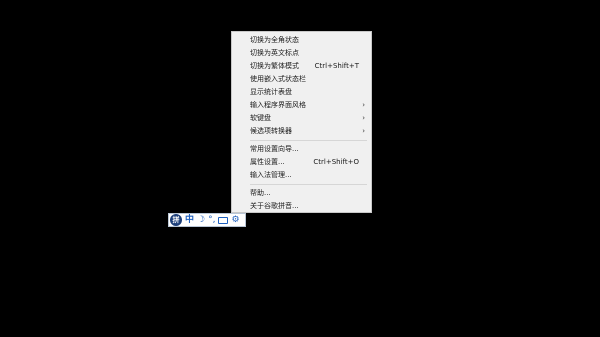  Describe the element at coordinates (301, 118) in the screenshot. I see `menu-item-soft-keyboard: 软键盘 ›` at that location.